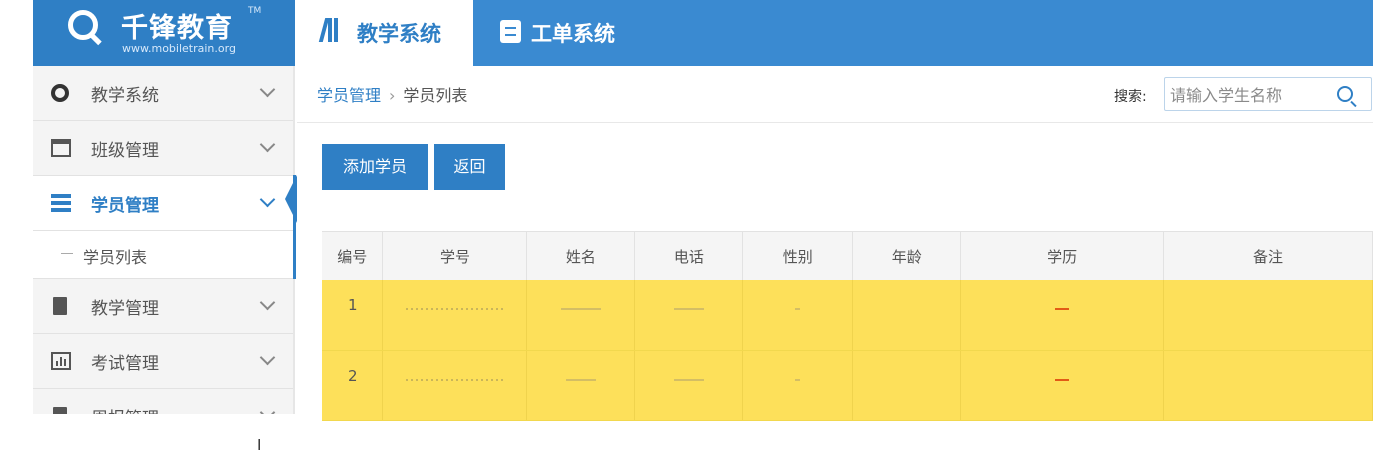 This screenshot has width=1389, height=454. I want to click on sidebar-item-label: 教学系统, so click(125, 96).